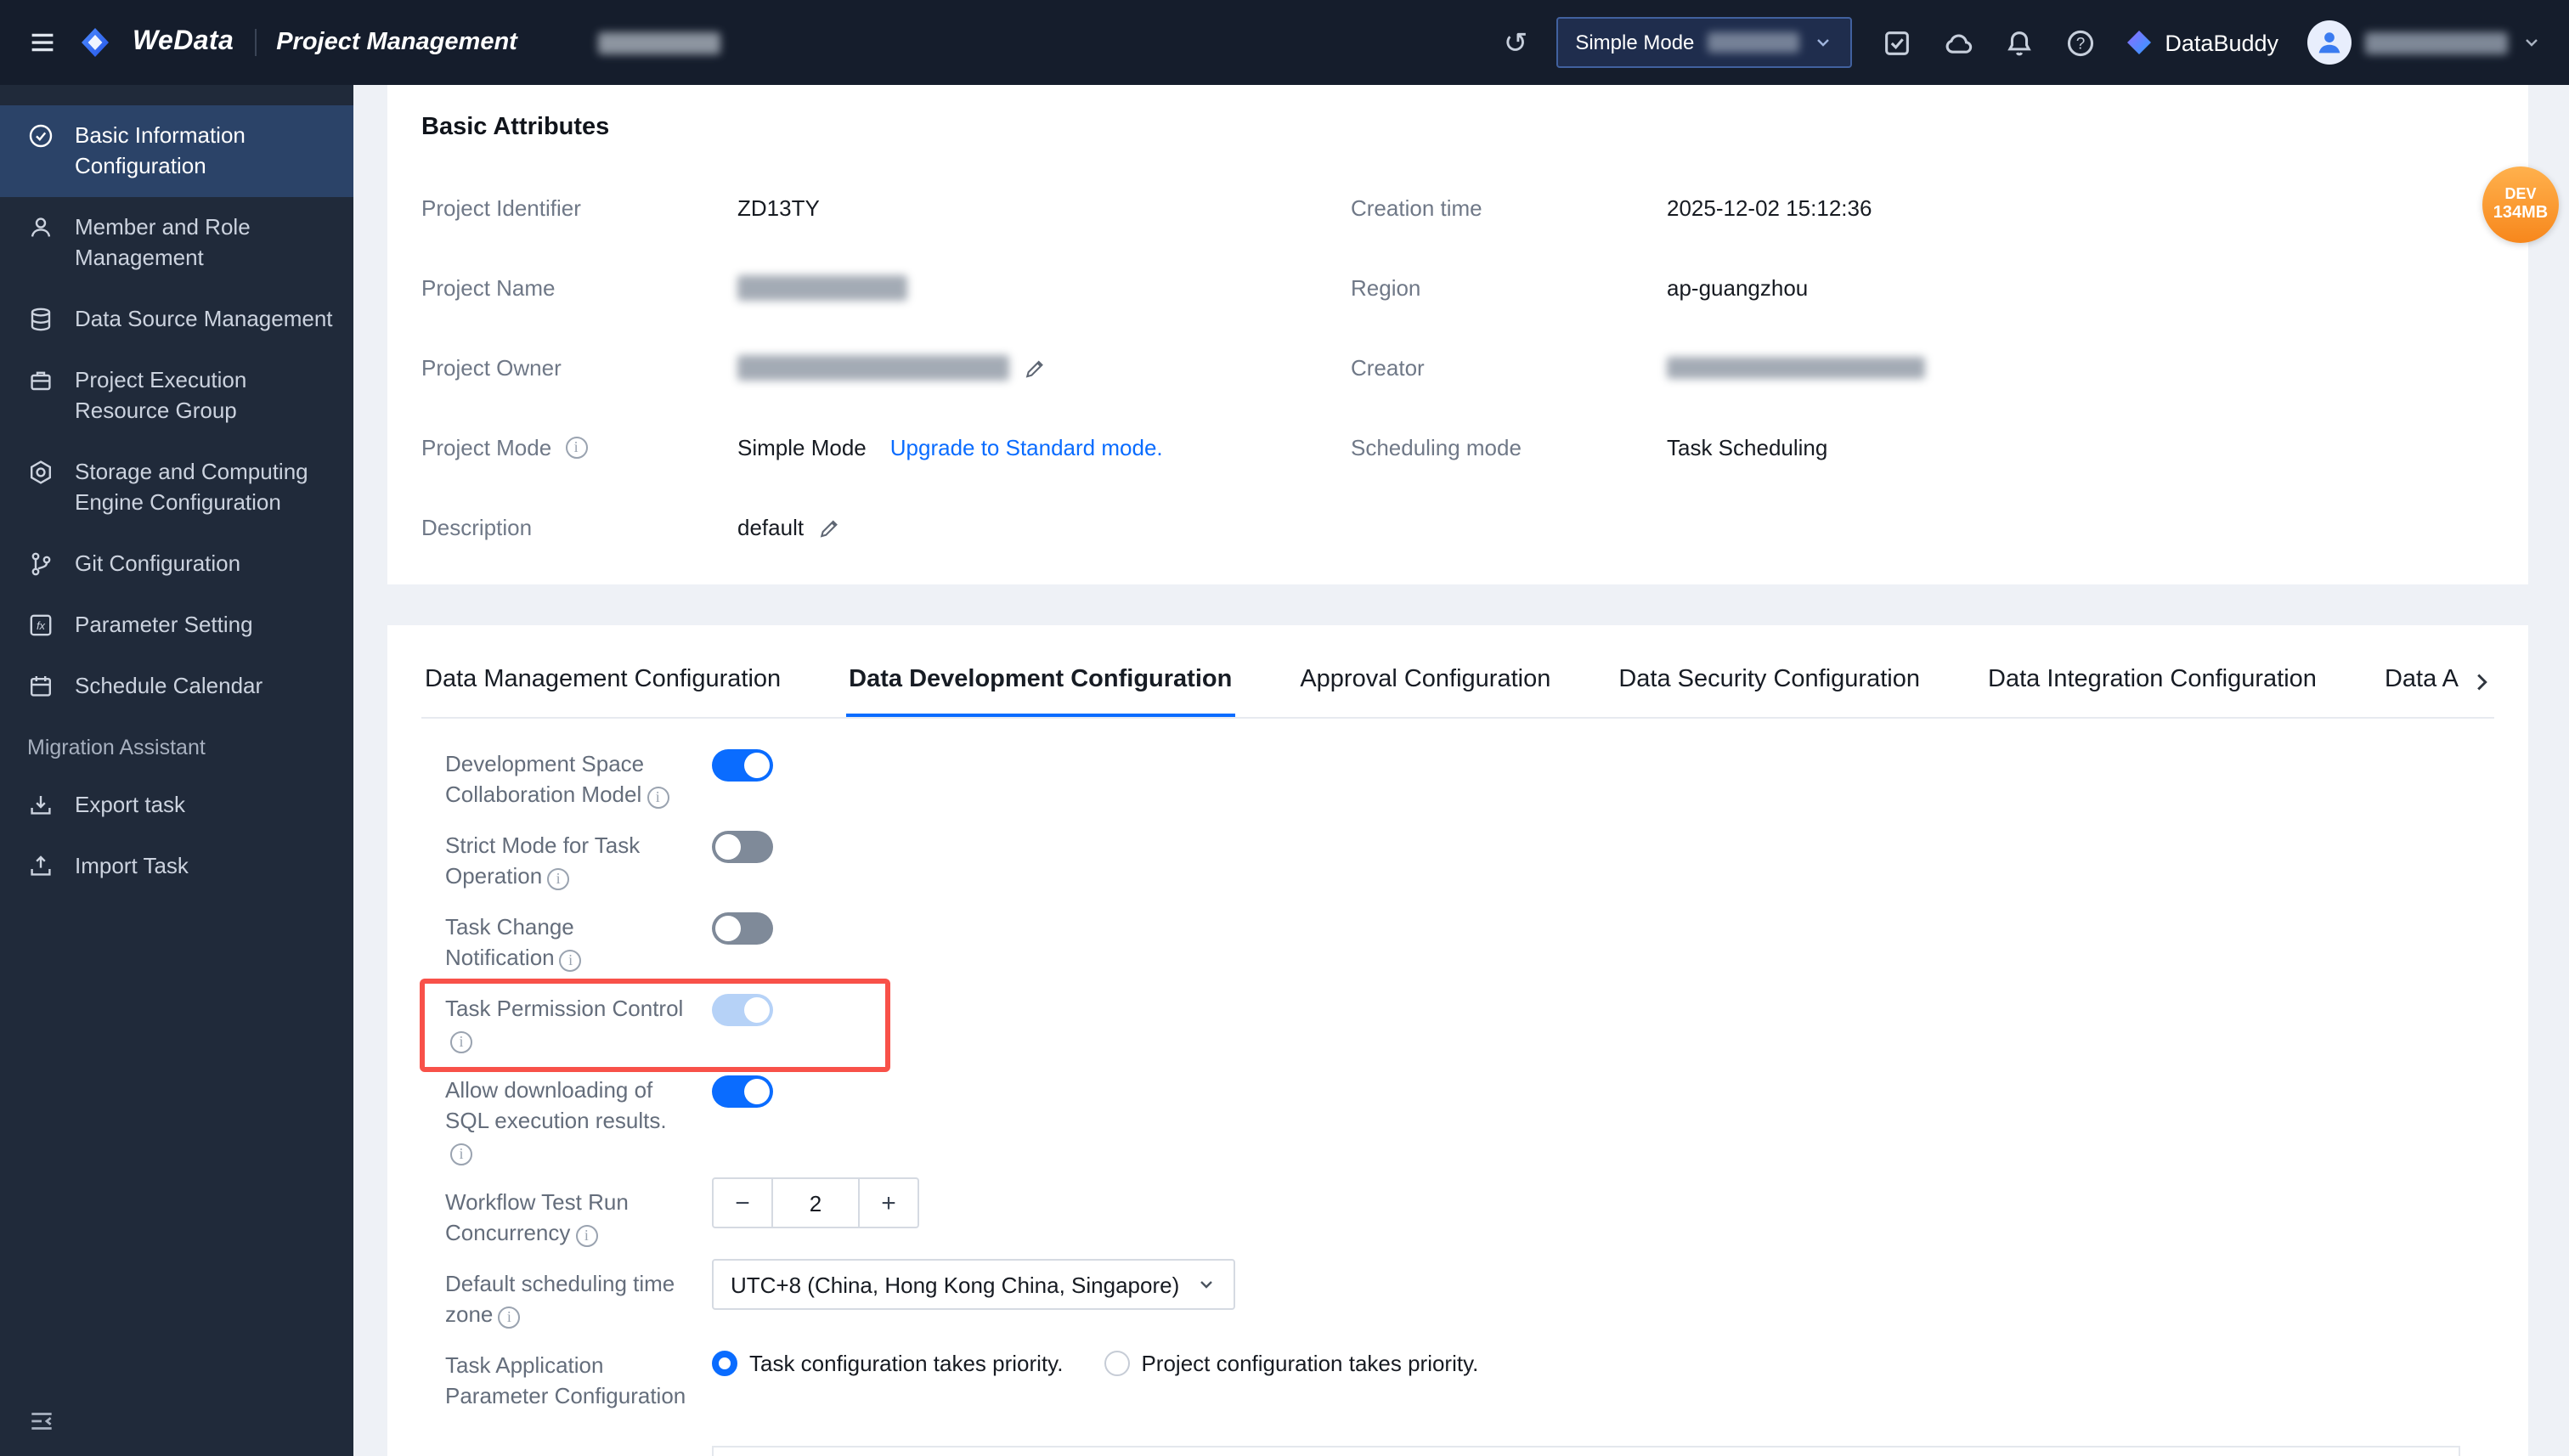 Image resolution: width=2569 pixels, height=1456 pixels. I want to click on bell-icon, so click(2019, 43).